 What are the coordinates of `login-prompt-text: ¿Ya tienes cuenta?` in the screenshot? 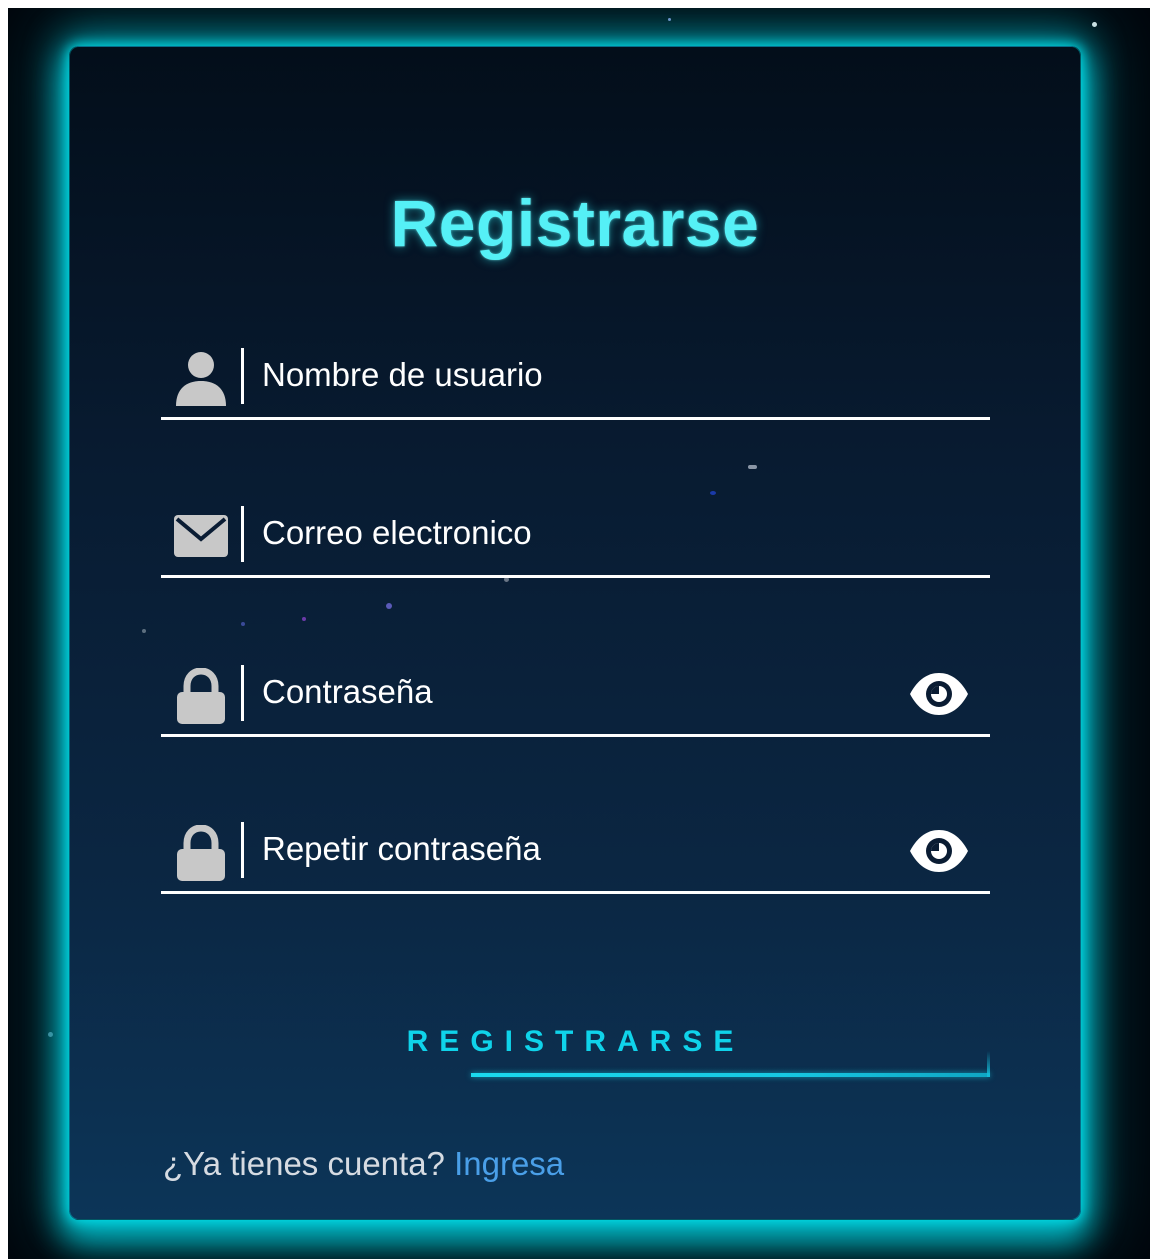 It's located at (304, 1163).